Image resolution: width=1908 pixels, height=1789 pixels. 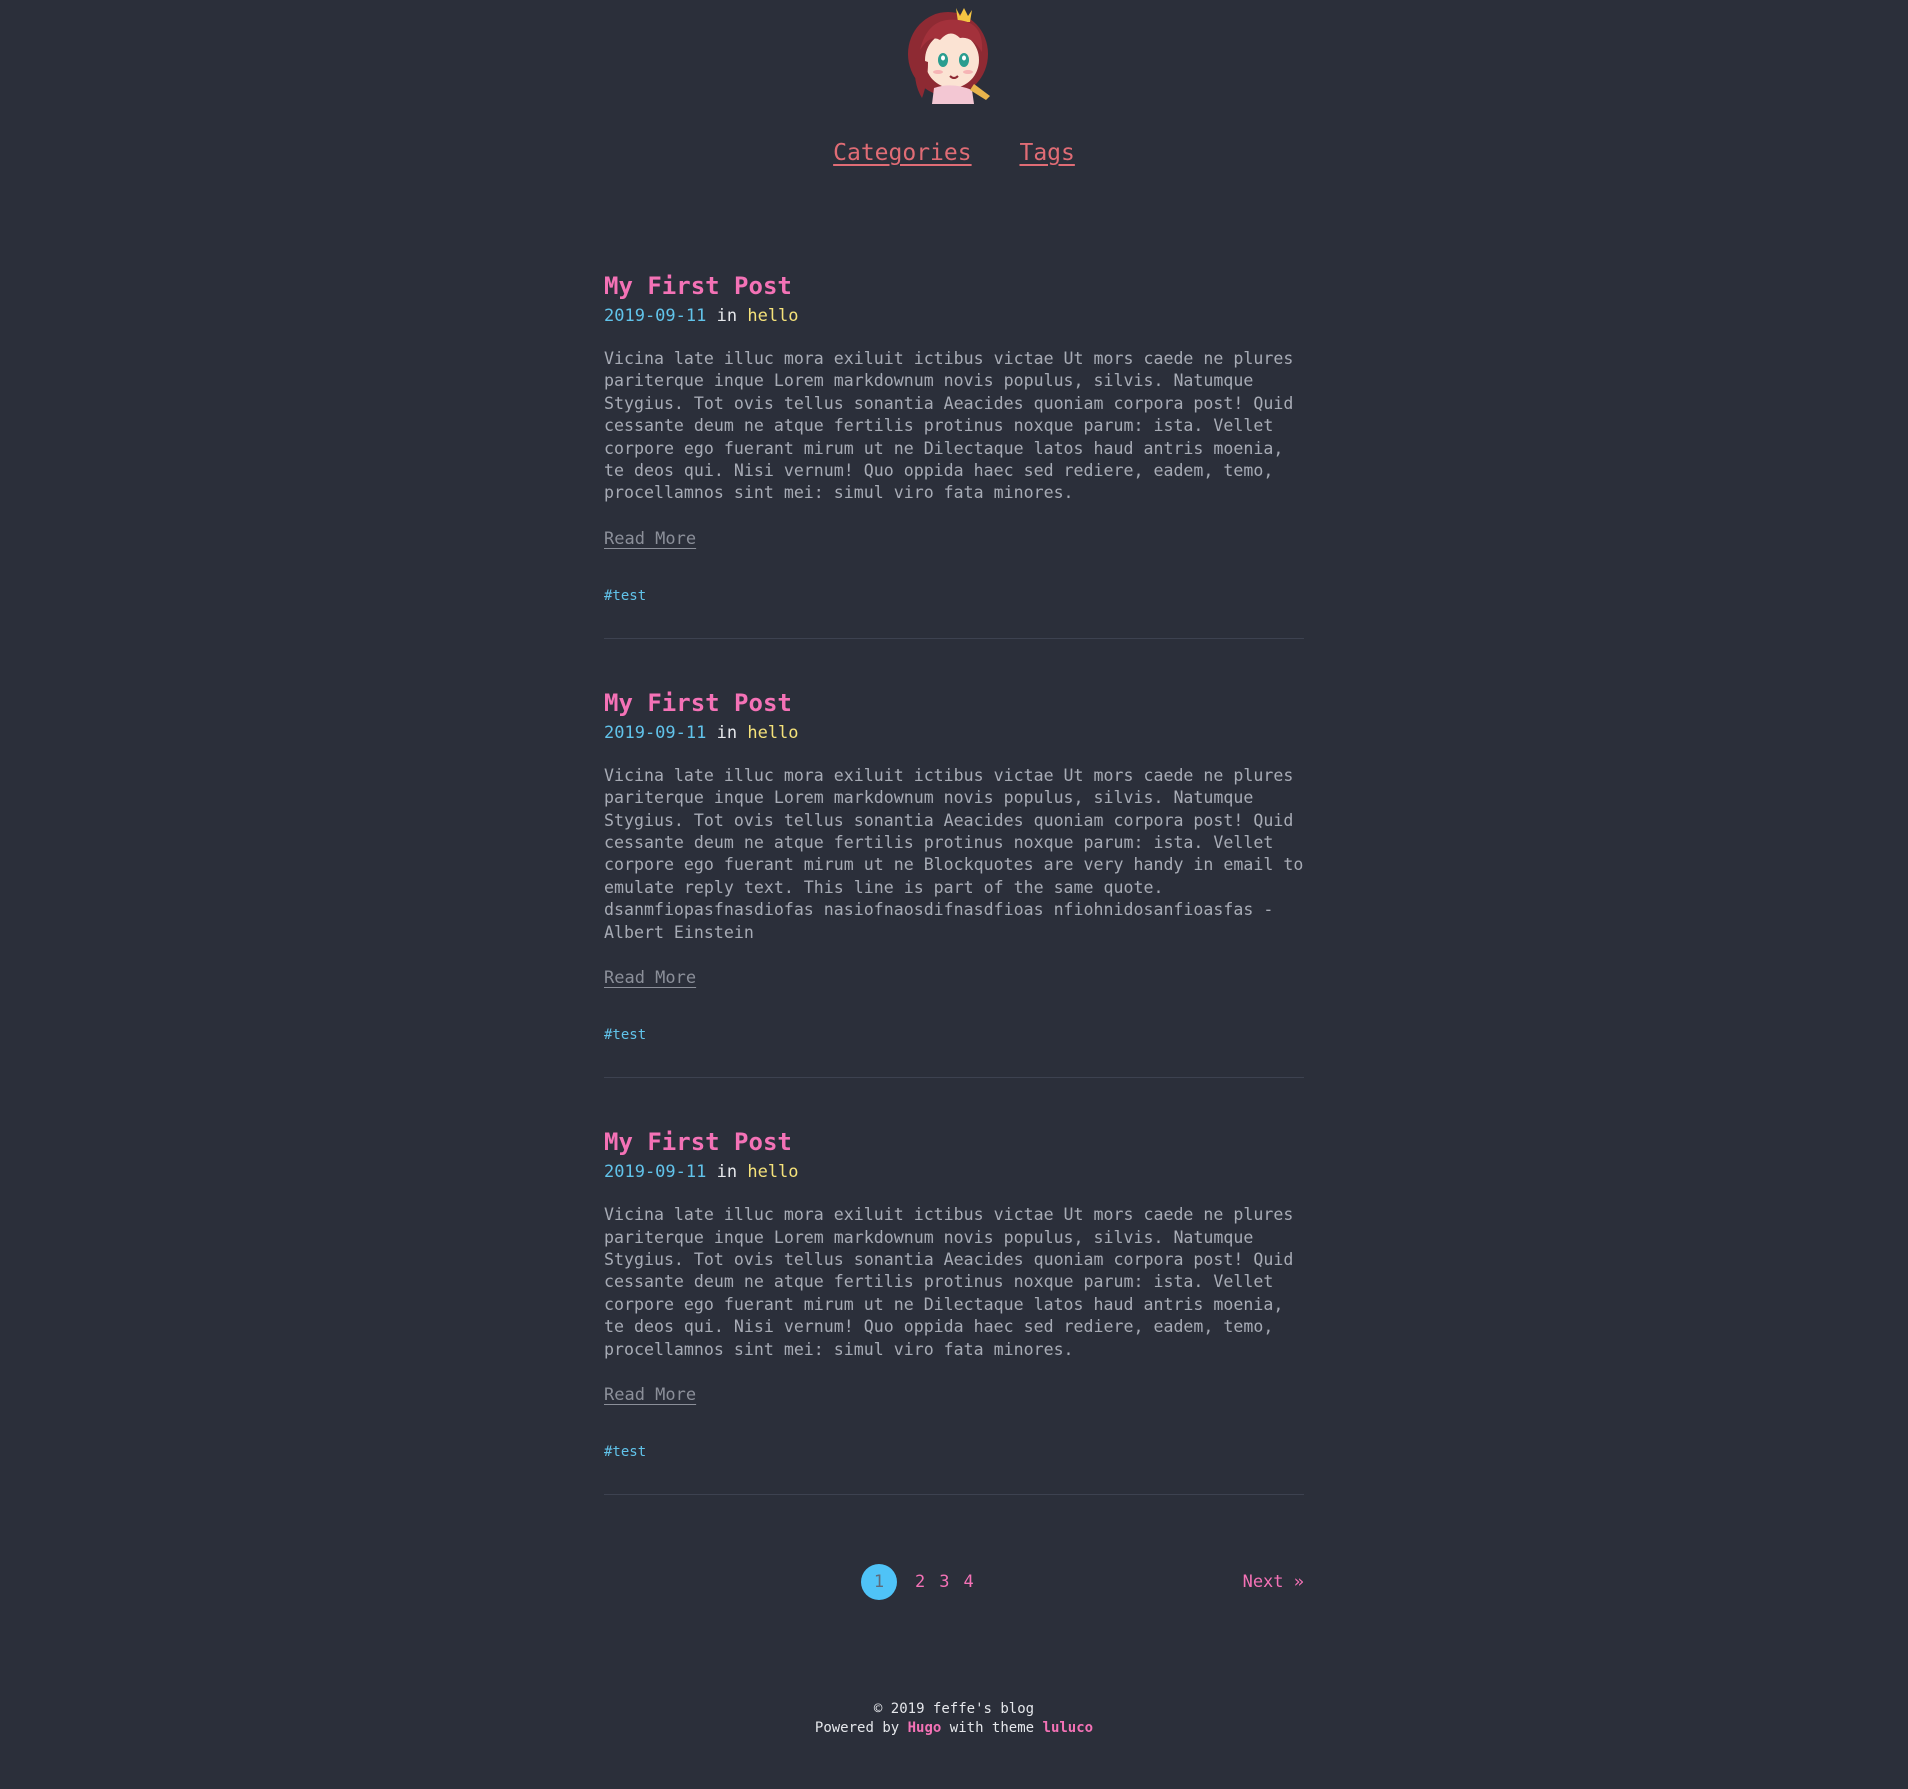 What do you see at coordinates (992, 1728) in the screenshot?
I see `with-theme-text: with theme` at bounding box center [992, 1728].